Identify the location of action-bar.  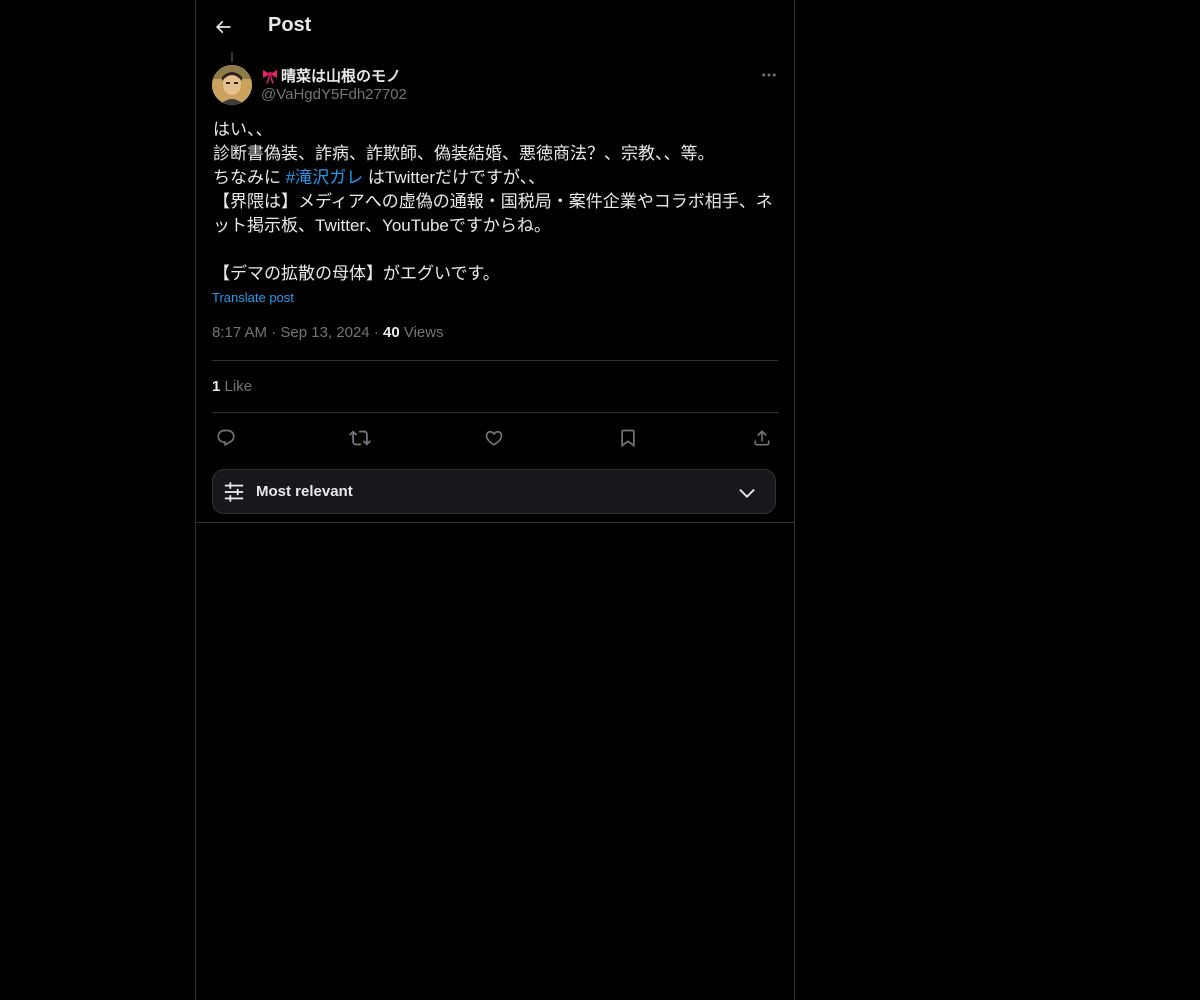
(495, 438).